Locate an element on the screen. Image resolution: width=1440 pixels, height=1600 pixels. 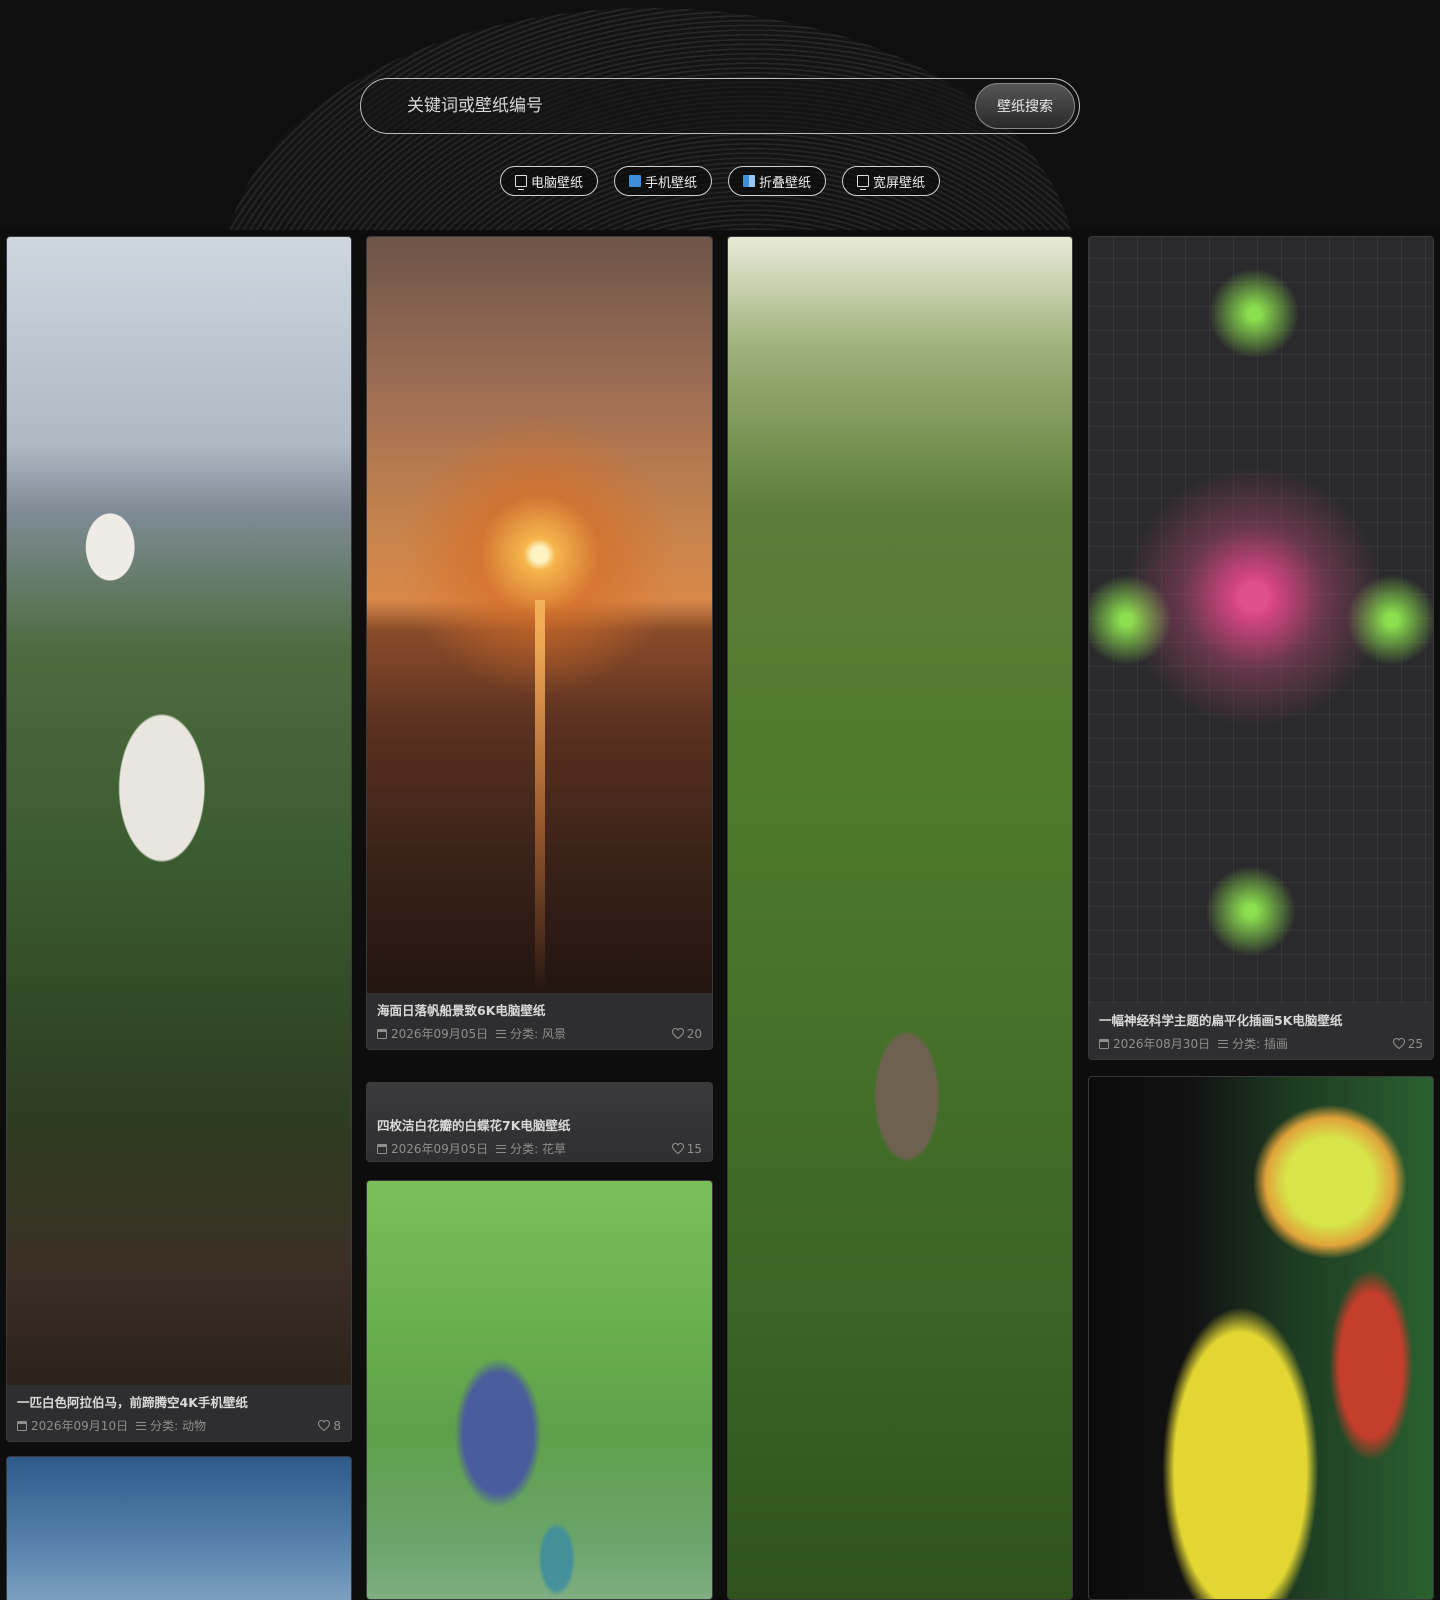
hero-header: 壁纸搜索 电脑壁纸 手机壁纸 折叠壁纸 宽屏壁纸 is located at coordinates (720, 115).